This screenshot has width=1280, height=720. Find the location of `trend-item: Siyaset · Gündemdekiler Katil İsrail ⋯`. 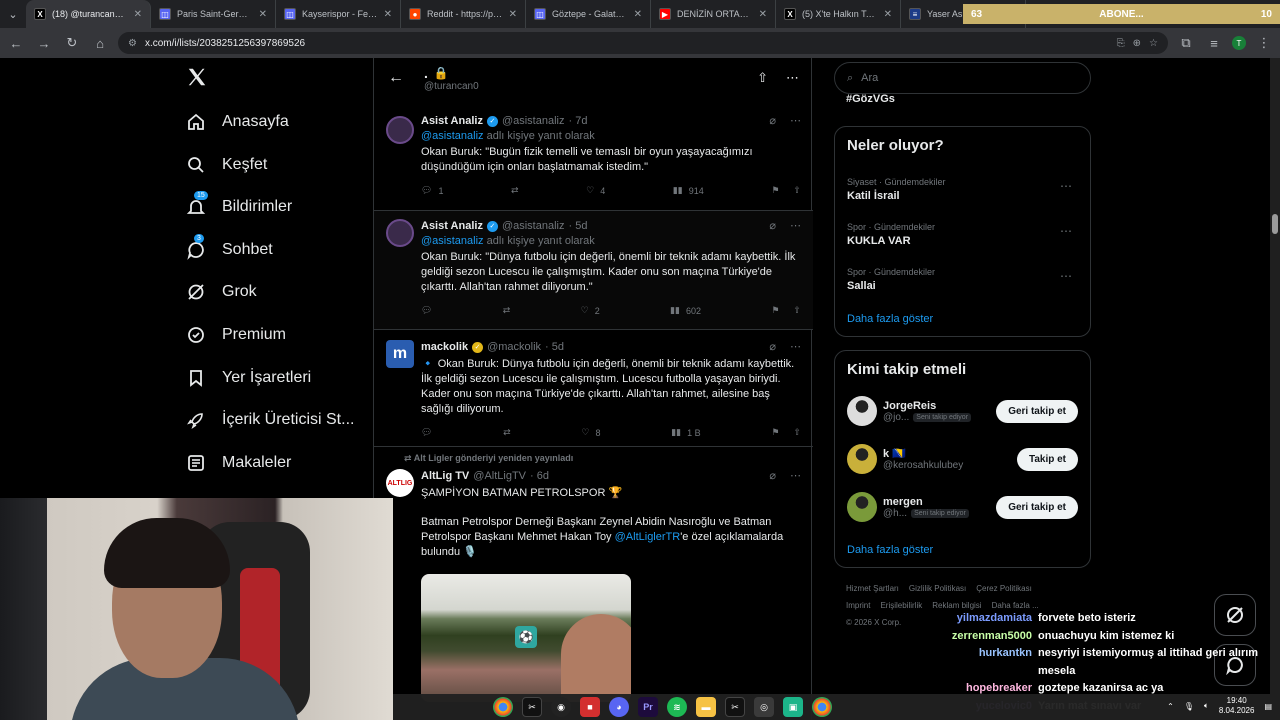

trend-item: Siyaset · Gündemdekiler Katil İsrail ⋯ is located at coordinates (962, 189).